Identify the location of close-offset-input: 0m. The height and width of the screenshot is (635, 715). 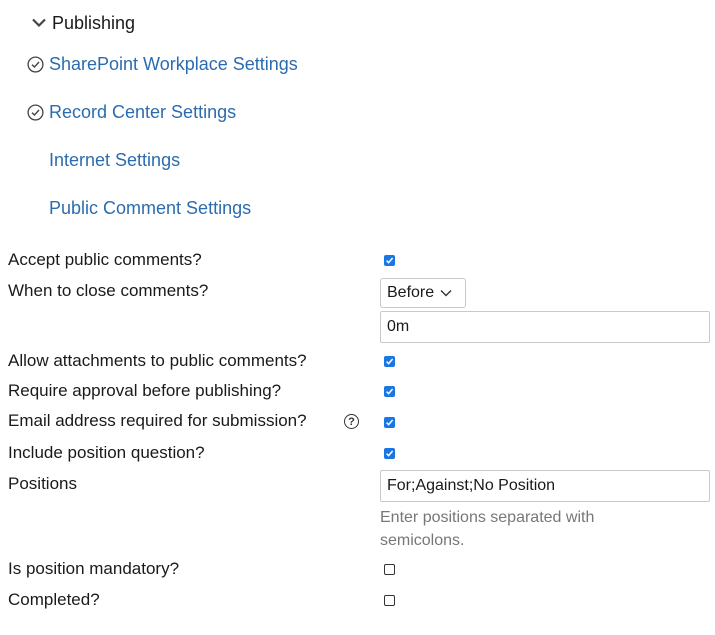
(545, 327).